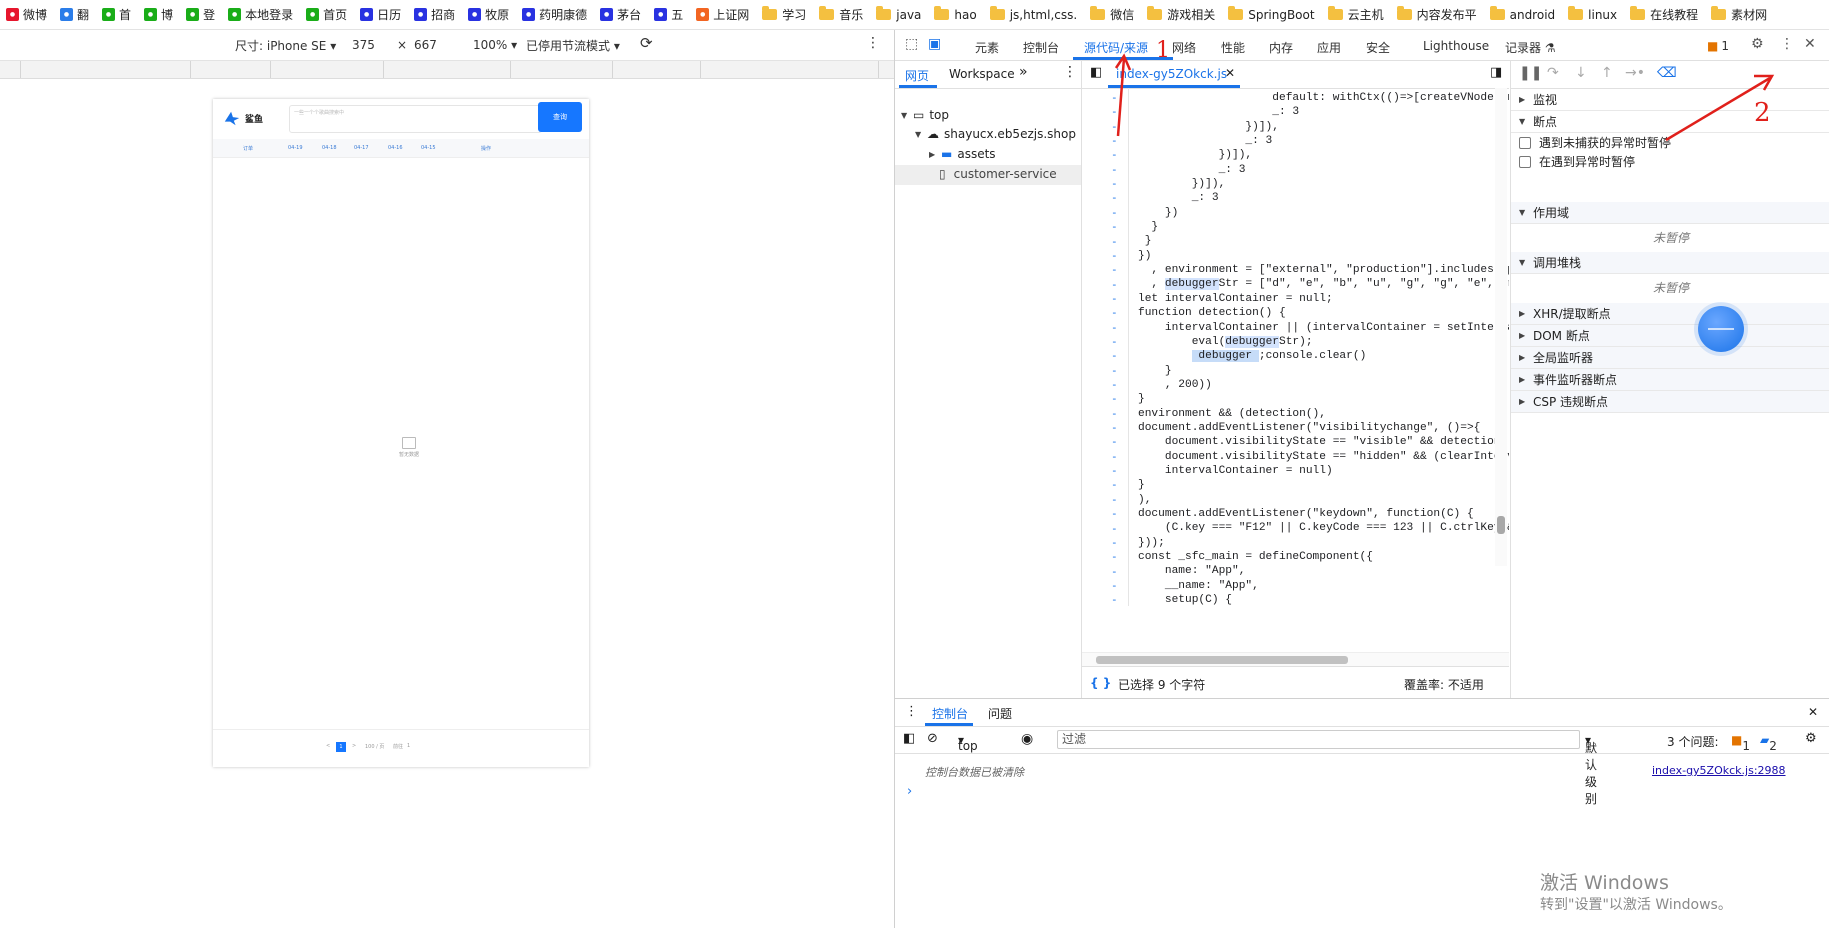 This screenshot has width=1829, height=929. I want to click on pause-caught-checkbox: 在遇到异常时暂停, so click(1670, 161).